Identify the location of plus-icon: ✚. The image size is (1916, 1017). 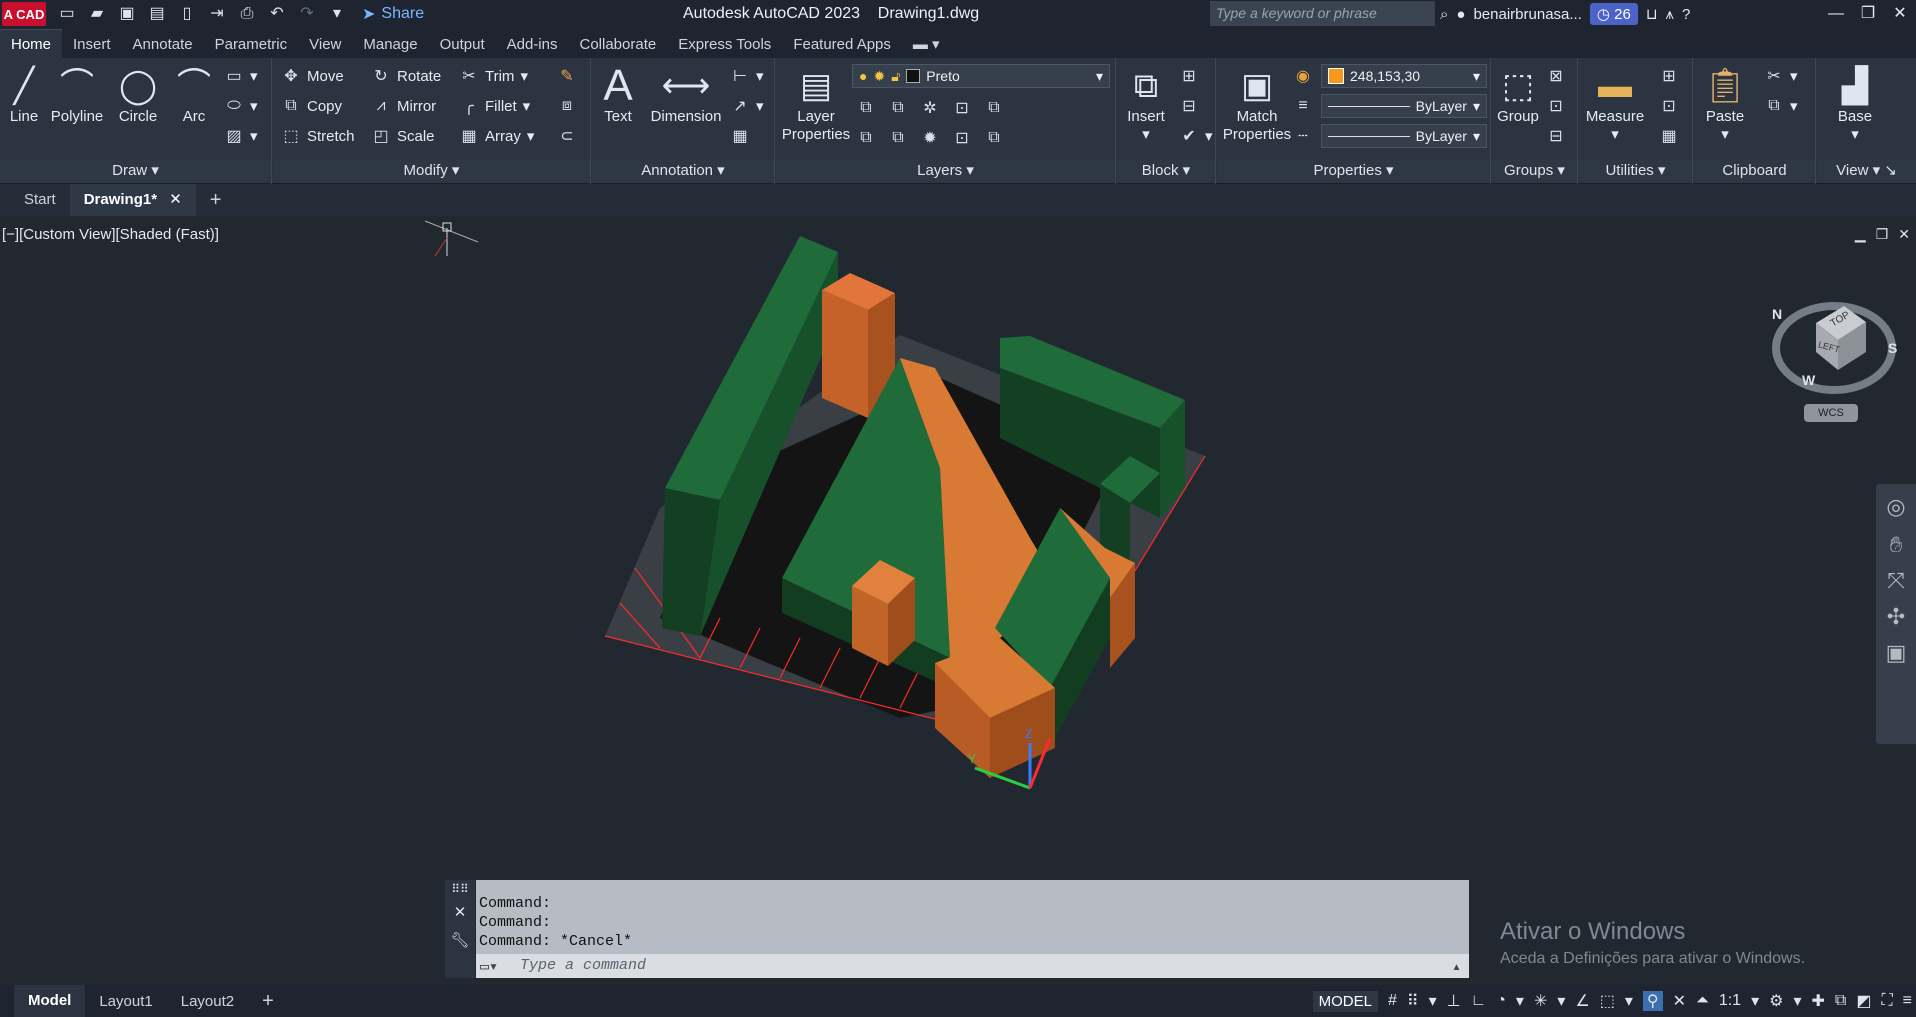
(1817, 1001).